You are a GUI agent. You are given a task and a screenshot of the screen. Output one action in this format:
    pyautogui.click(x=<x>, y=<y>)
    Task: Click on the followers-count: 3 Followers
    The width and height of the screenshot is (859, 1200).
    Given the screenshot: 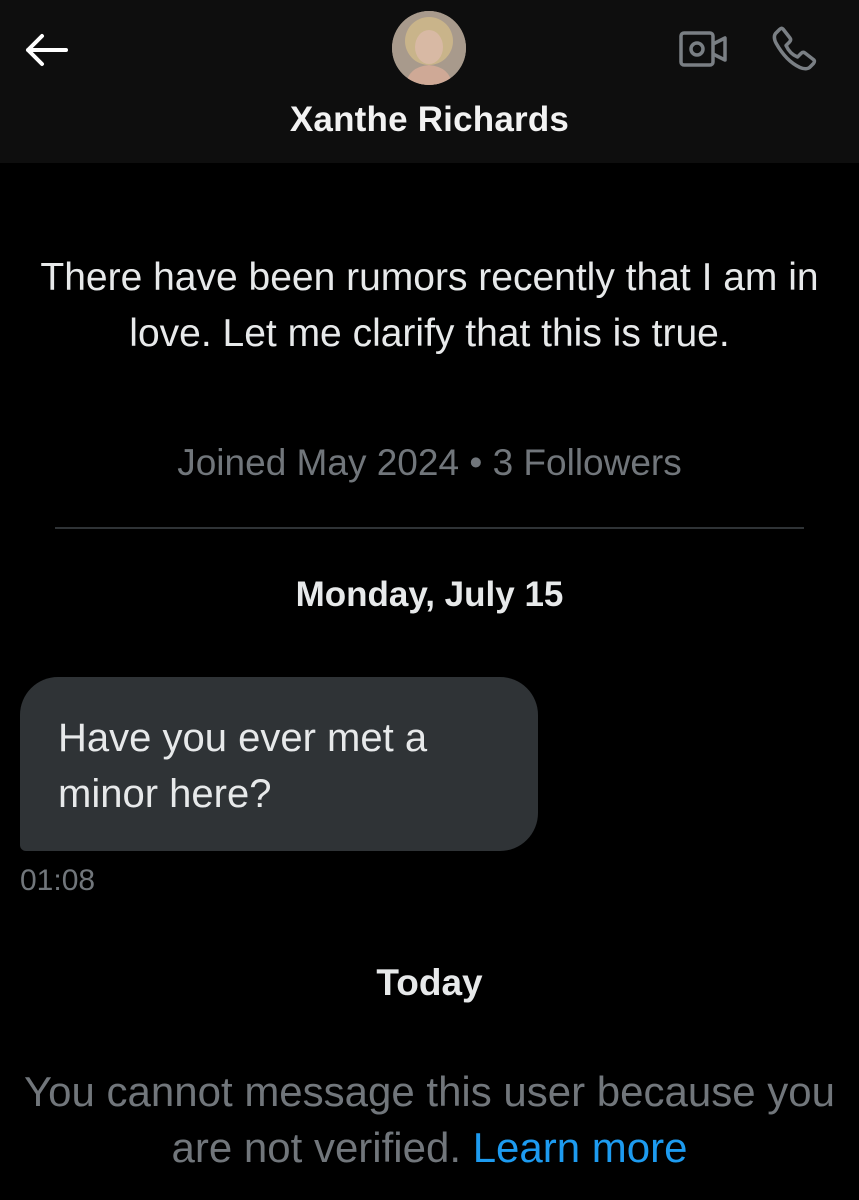 What is the action you would take?
    pyautogui.click(x=587, y=462)
    